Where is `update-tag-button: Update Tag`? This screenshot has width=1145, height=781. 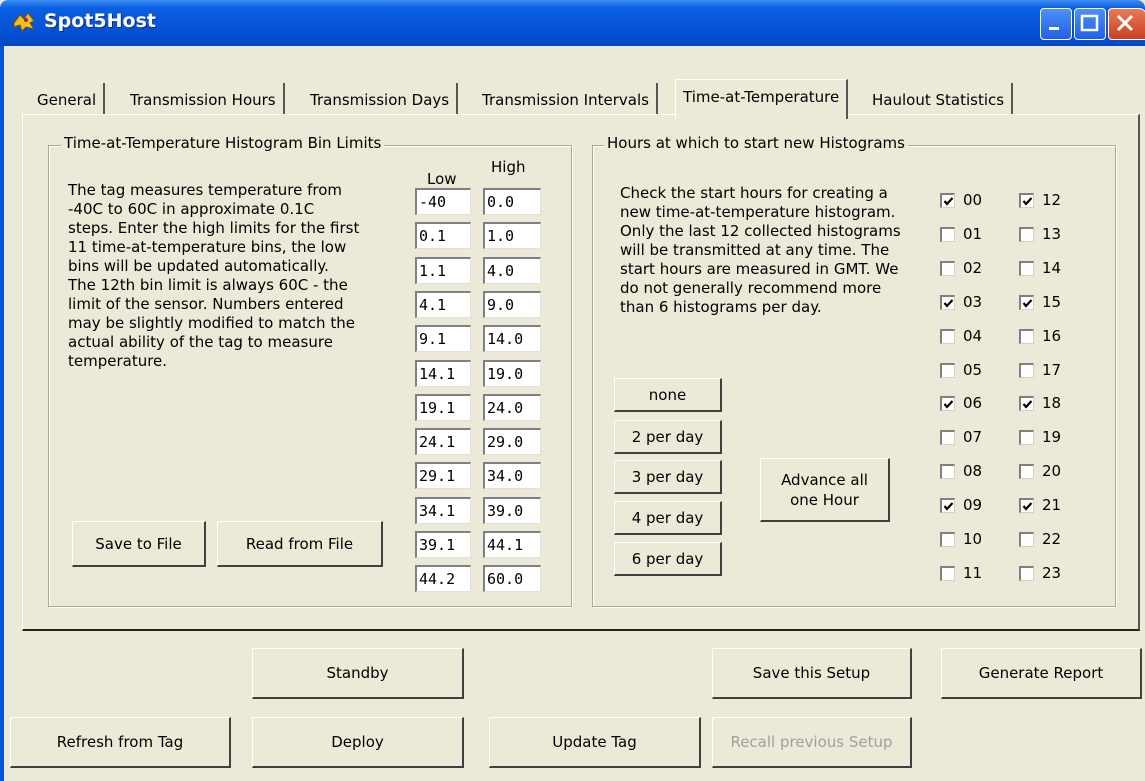
update-tag-button: Update Tag is located at coordinates (595, 742).